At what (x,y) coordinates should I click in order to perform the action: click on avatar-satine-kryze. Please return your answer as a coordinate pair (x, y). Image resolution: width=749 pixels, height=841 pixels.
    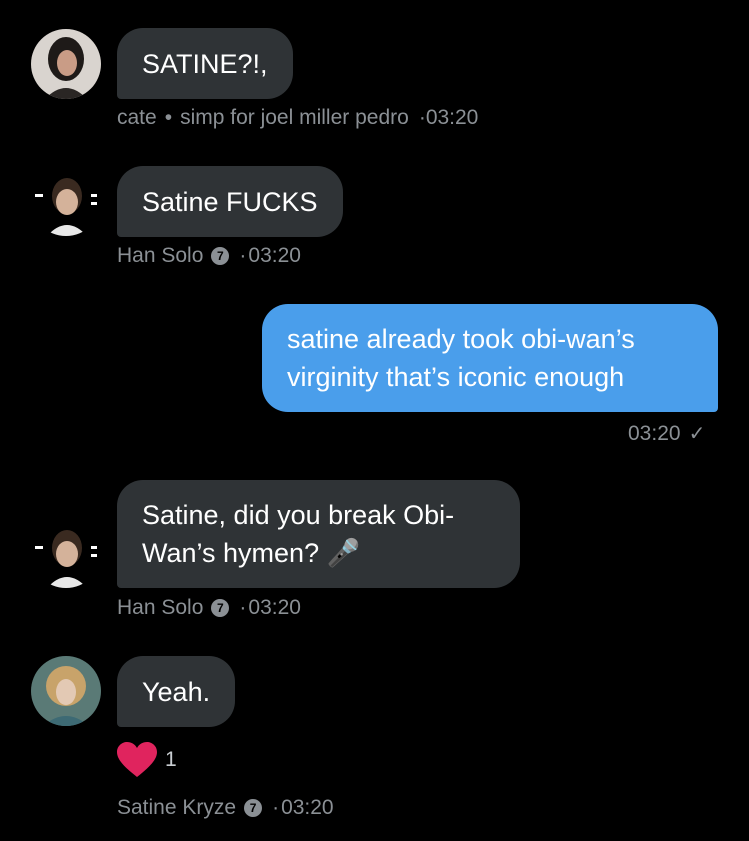
    Looking at the image, I should click on (66, 691).